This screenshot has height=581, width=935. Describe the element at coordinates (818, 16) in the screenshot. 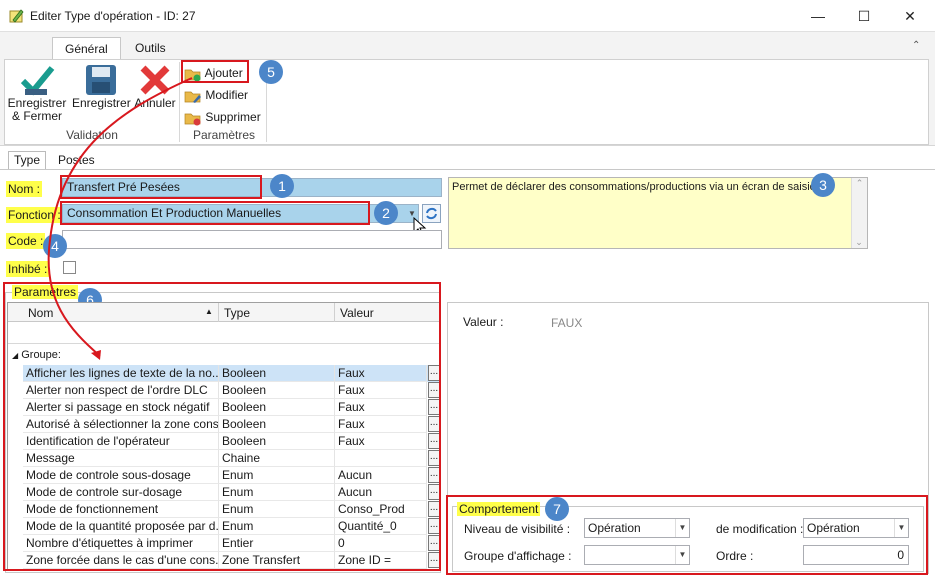

I see `minimize-button: —` at that location.